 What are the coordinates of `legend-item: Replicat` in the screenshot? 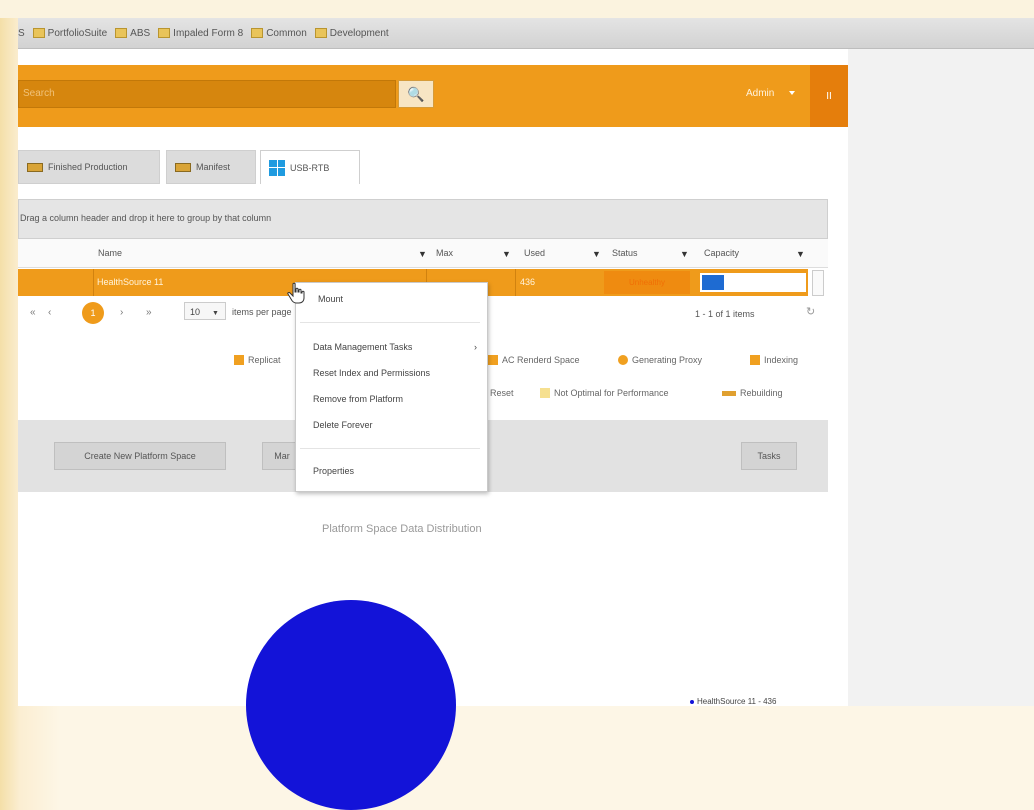 It's located at (257, 360).